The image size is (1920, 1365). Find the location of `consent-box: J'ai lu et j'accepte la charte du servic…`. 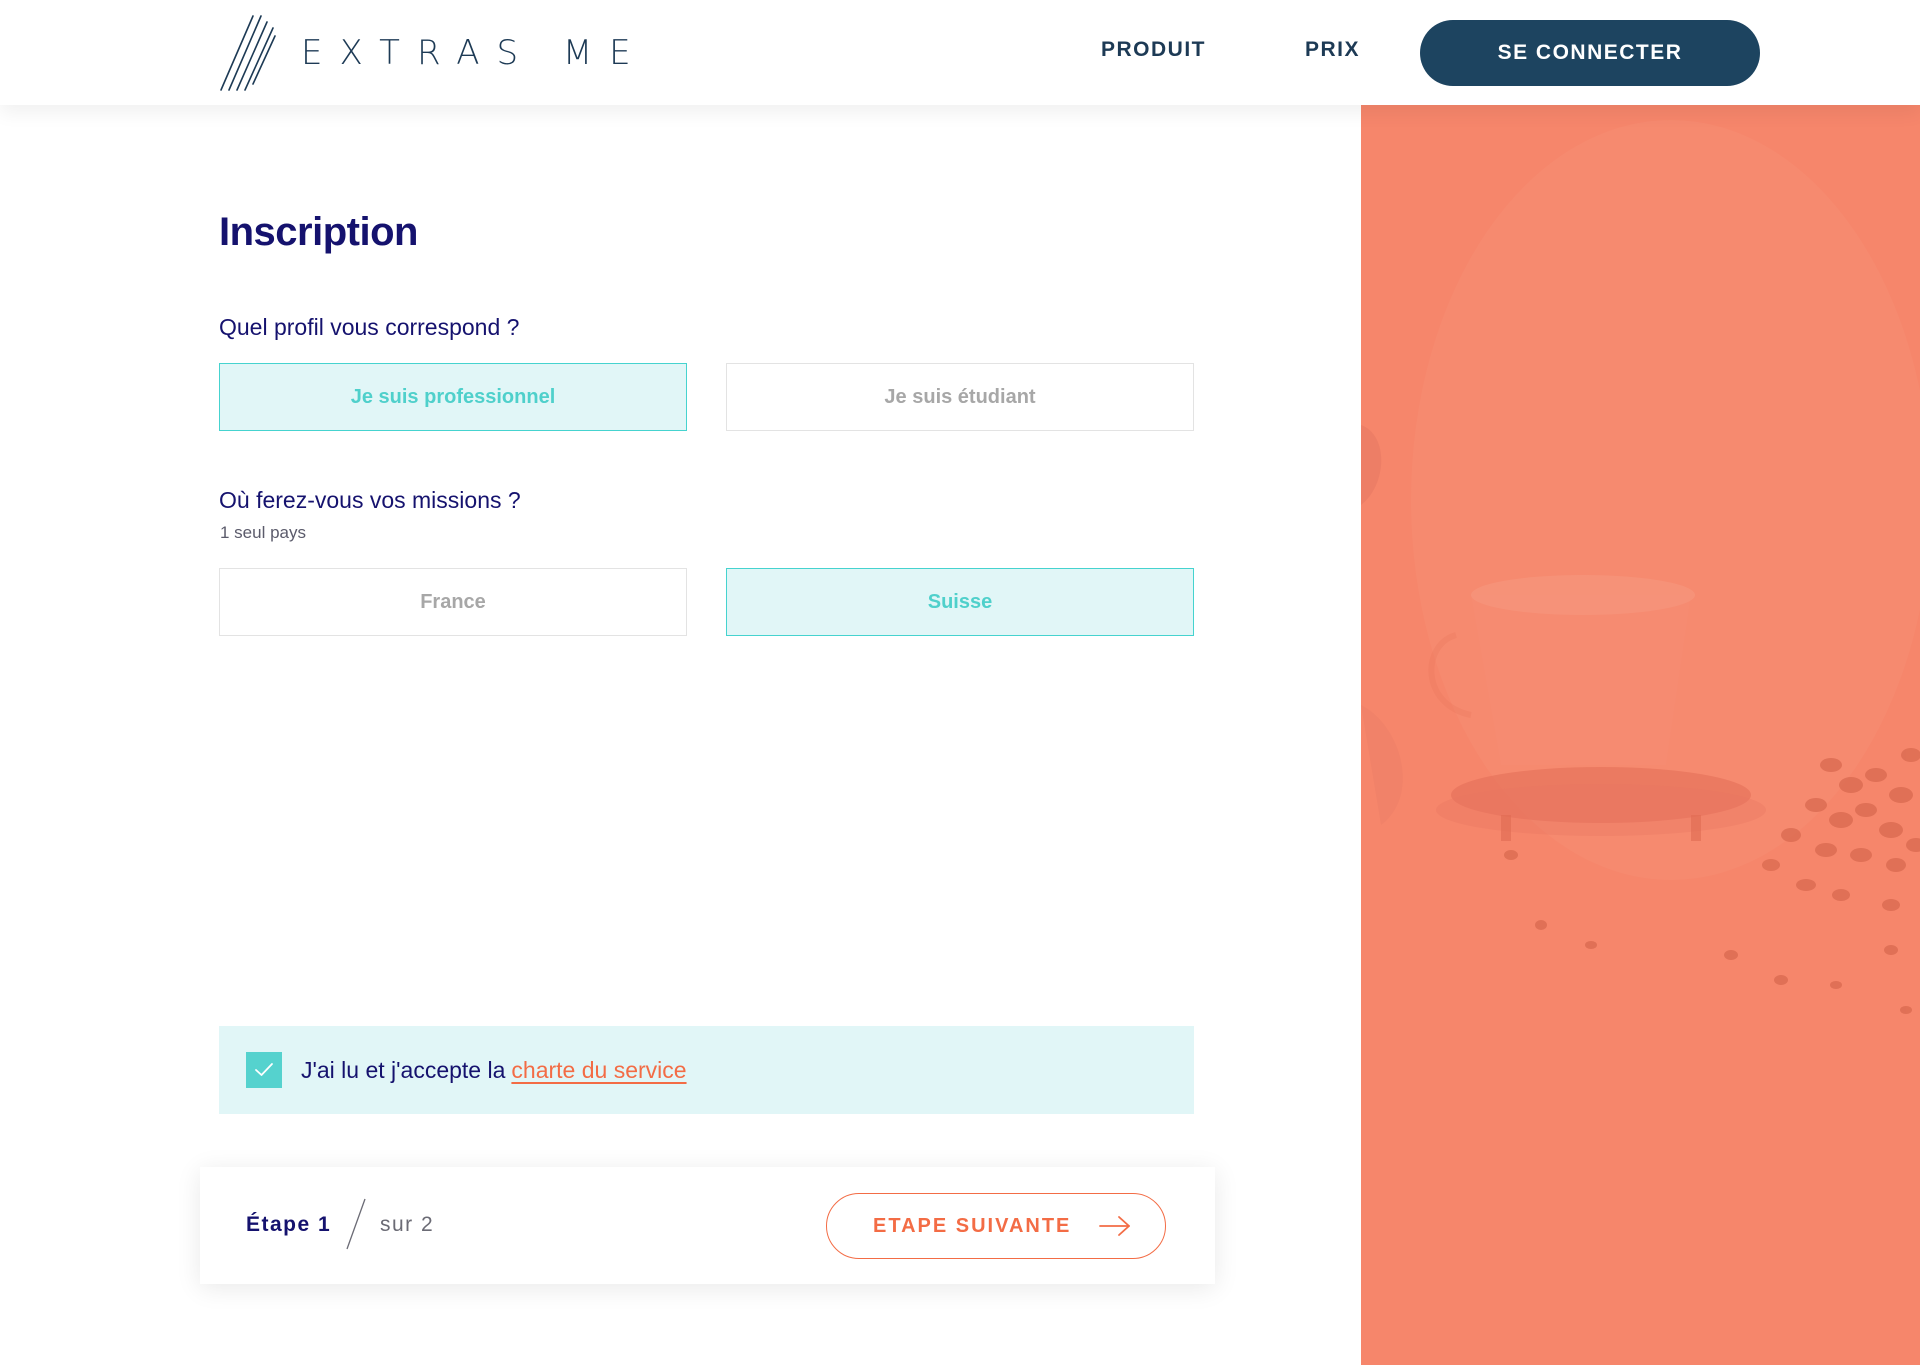

consent-box: J'ai lu et j'accepte la charte du servic… is located at coordinates (706, 1070).